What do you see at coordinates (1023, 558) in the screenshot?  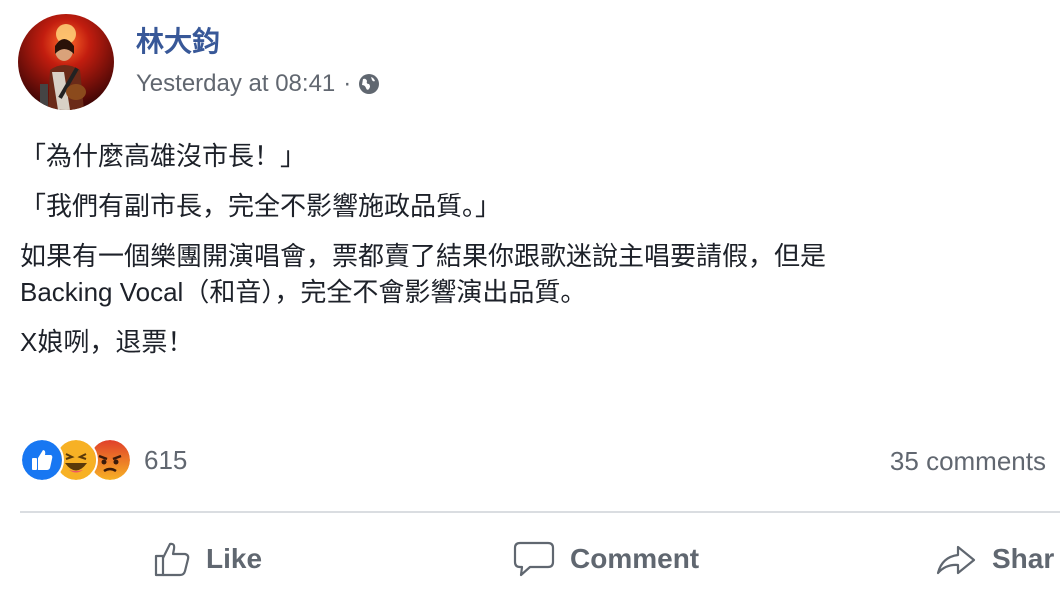 I see `share-button-label: Shar` at bounding box center [1023, 558].